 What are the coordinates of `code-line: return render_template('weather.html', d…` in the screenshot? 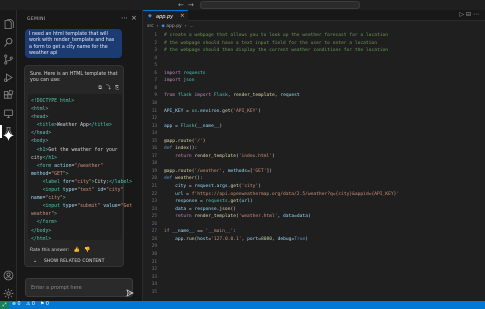 It's located at (243, 217).